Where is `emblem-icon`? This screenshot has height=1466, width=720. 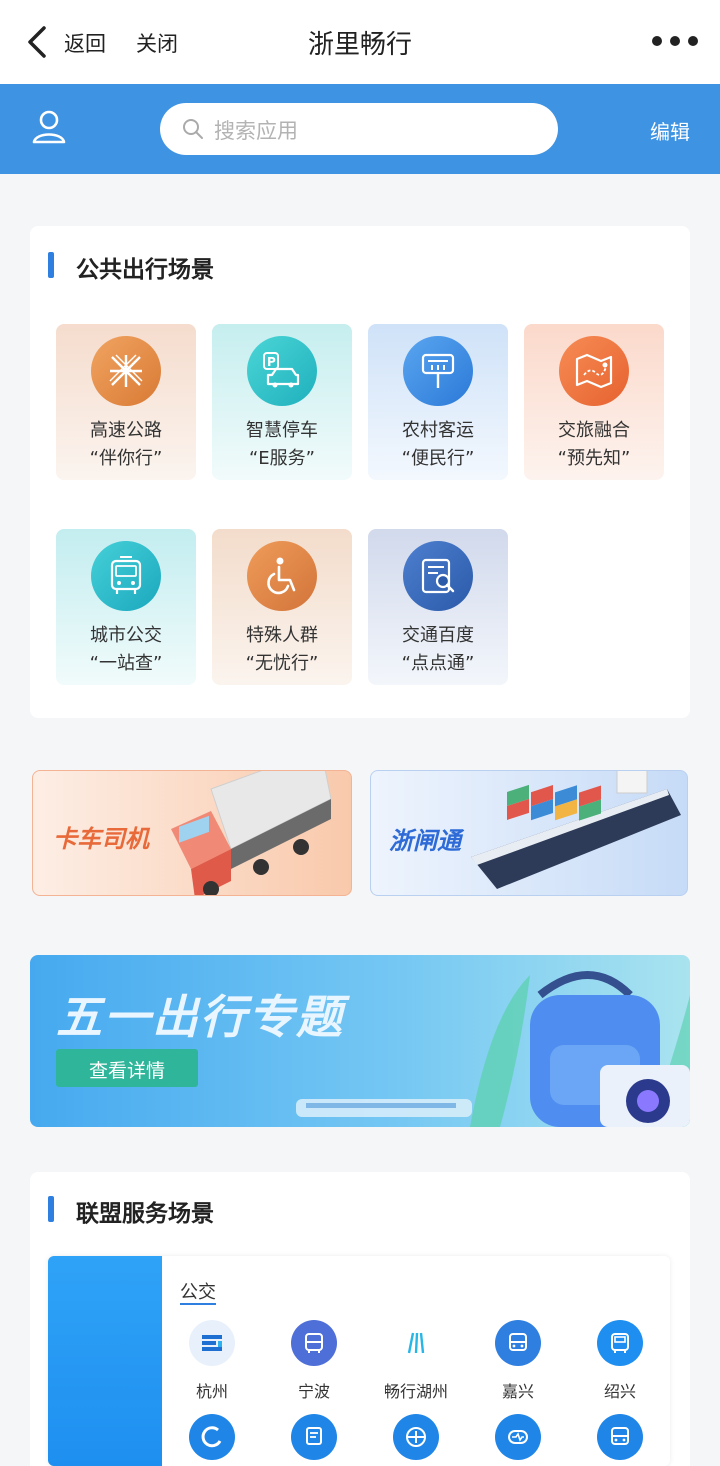
emblem-icon is located at coordinates (416, 1437).